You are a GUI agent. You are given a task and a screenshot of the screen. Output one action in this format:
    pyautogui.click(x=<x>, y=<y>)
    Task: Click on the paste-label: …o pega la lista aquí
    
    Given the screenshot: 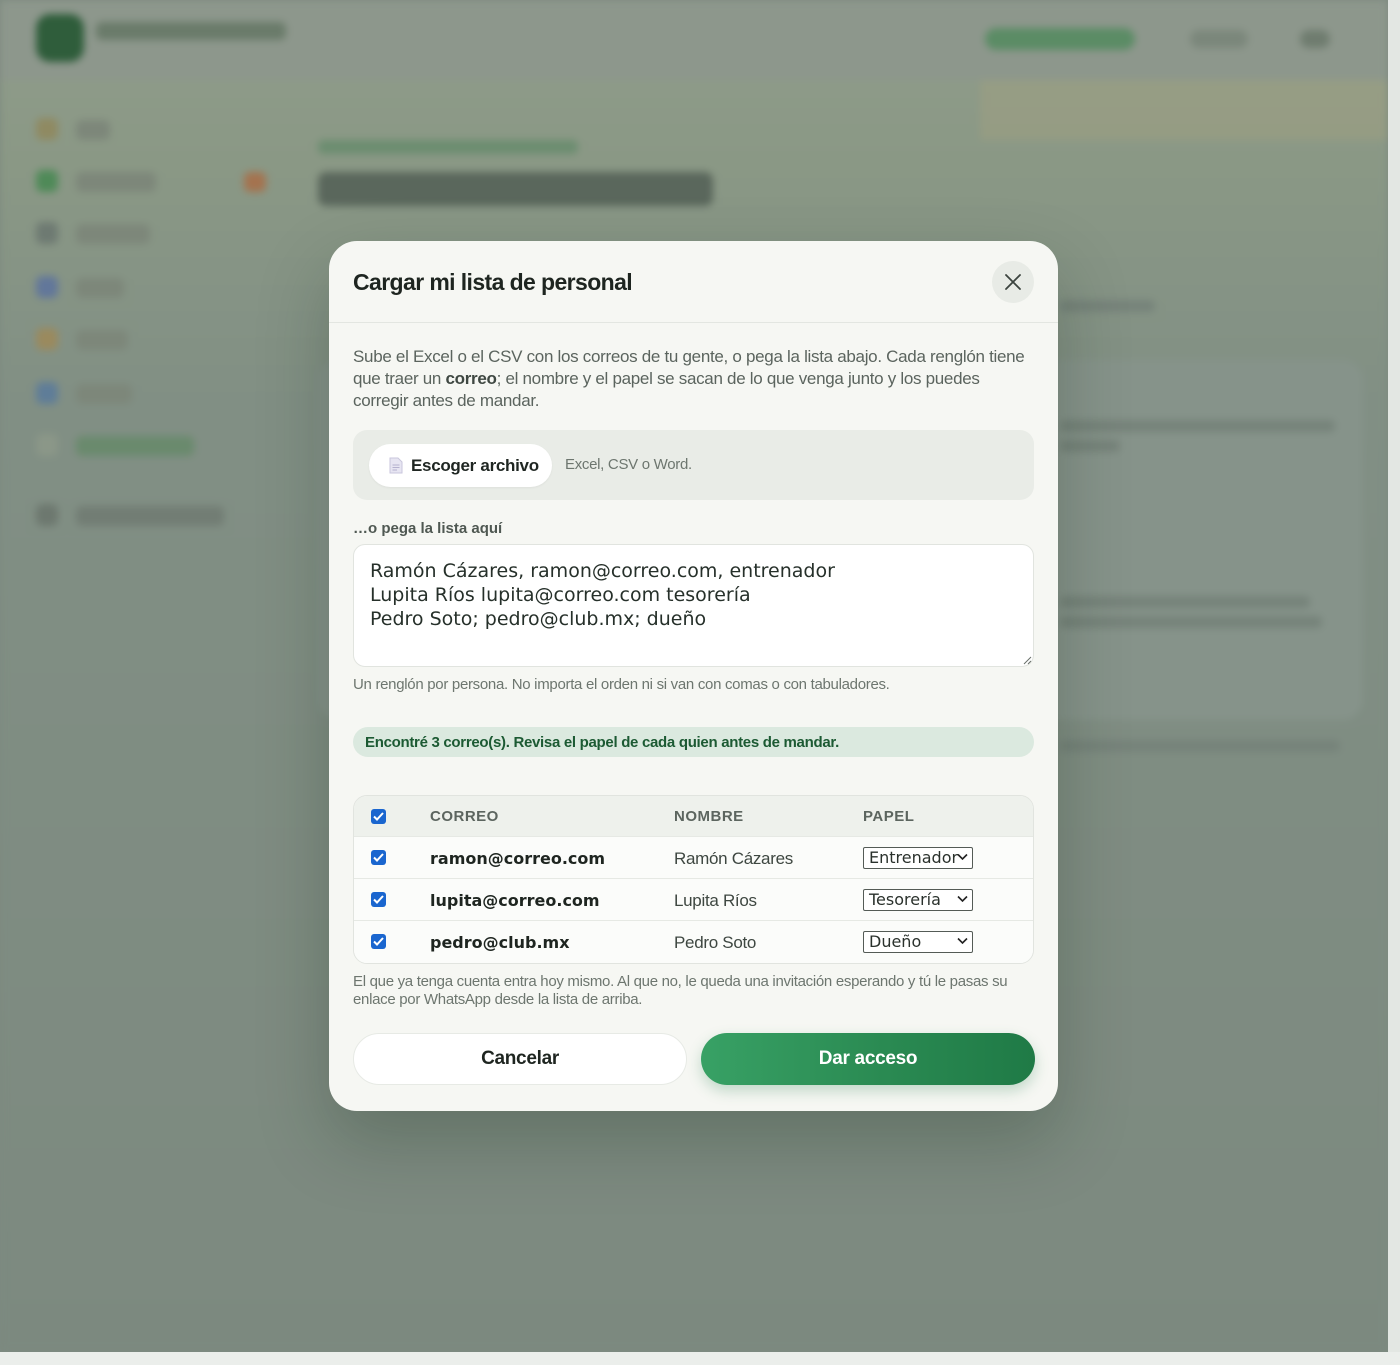 What is the action you would take?
    pyautogui.click(x=428, y=528)
    